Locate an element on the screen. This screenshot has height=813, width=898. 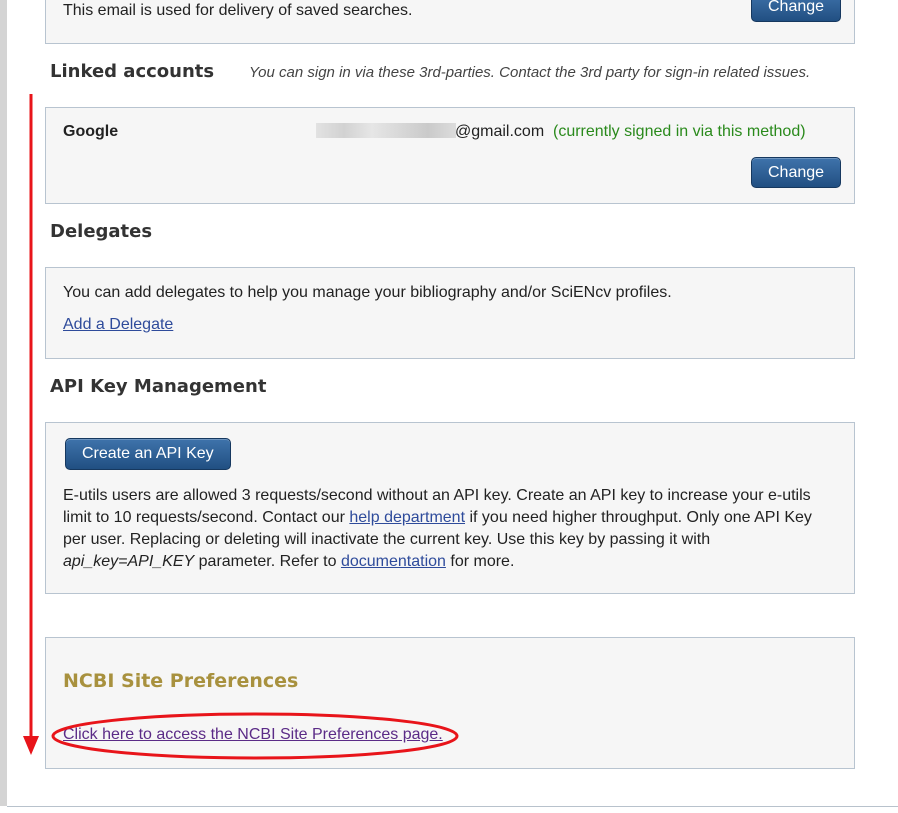
change-google-button: Change is located at coordinates (796, 172).